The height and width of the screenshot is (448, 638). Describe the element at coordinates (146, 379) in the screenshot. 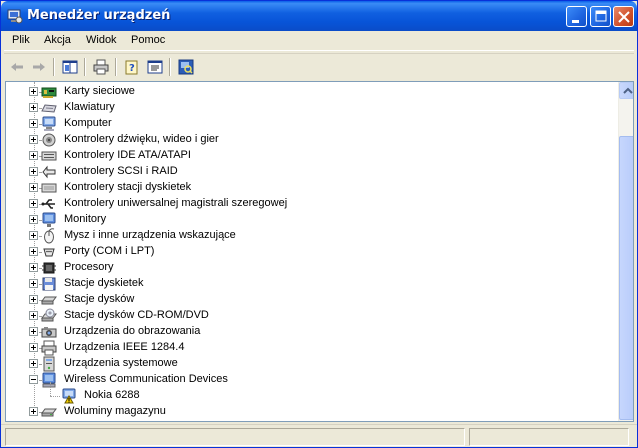

I see `tree-item-label: Wireless Communication Devices` at that location.